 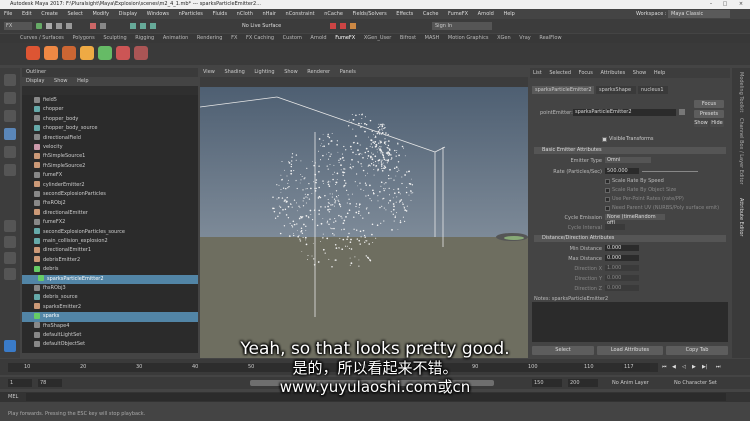 What do you see at coordinates (486, 14) in the screenshot?
I see `menu-arnold: Arnold` at bounding box center [486, 14].